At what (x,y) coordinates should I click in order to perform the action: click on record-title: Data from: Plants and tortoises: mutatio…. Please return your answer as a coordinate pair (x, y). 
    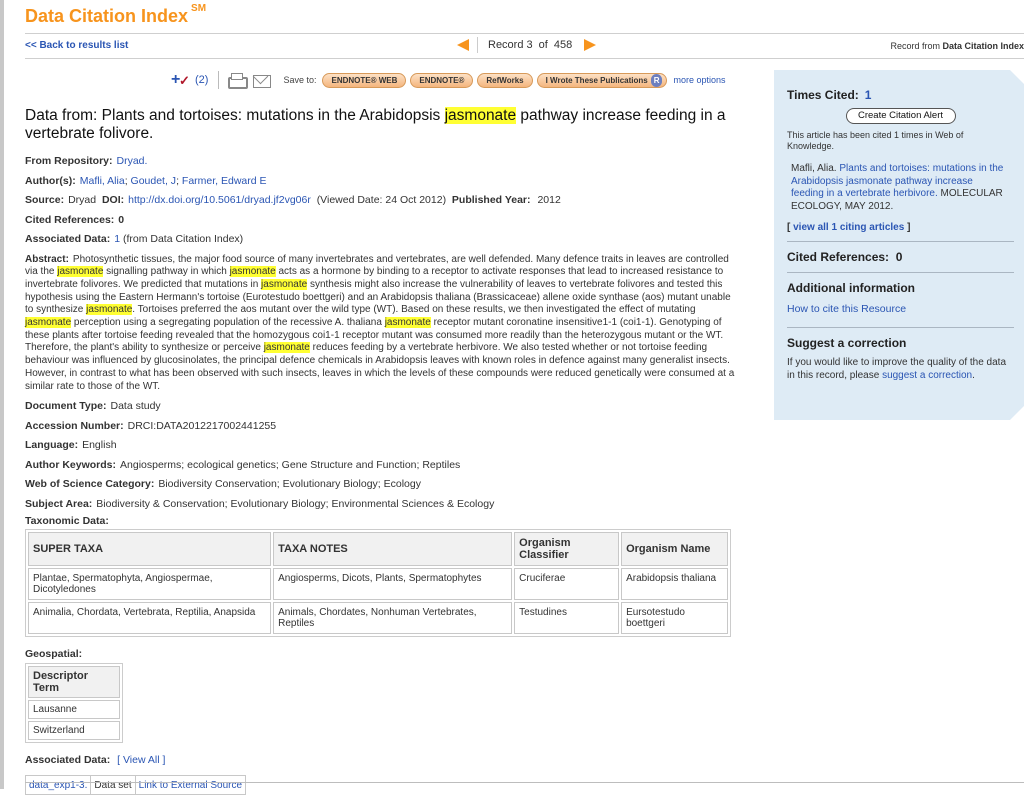
    Looking at the image, I should click on (380, 125).